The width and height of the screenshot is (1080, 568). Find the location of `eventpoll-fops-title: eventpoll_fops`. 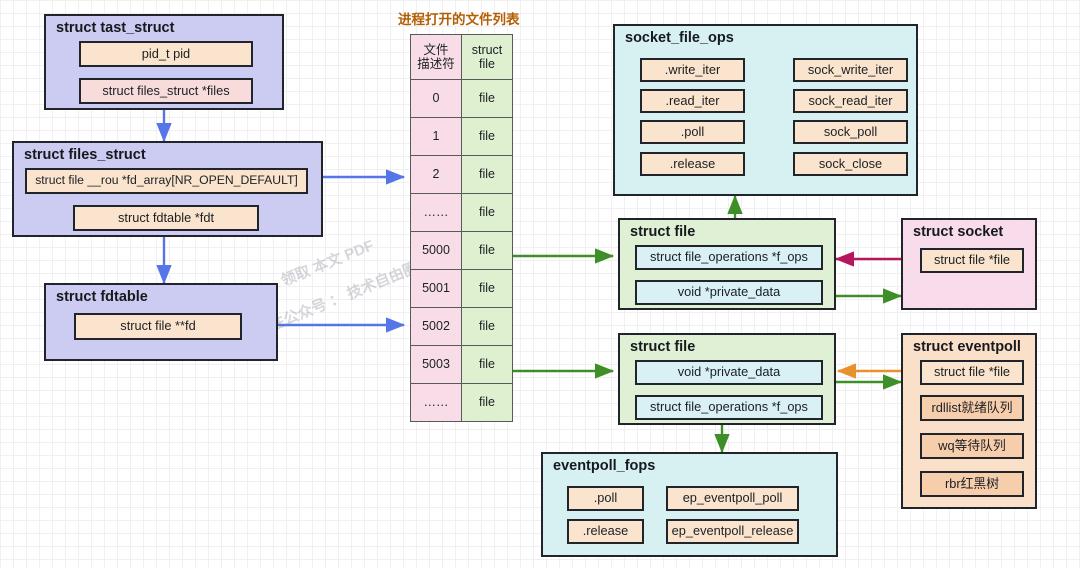

eventpoll-fops-title: eventpoll_fops is located at coordinates (604, 466).